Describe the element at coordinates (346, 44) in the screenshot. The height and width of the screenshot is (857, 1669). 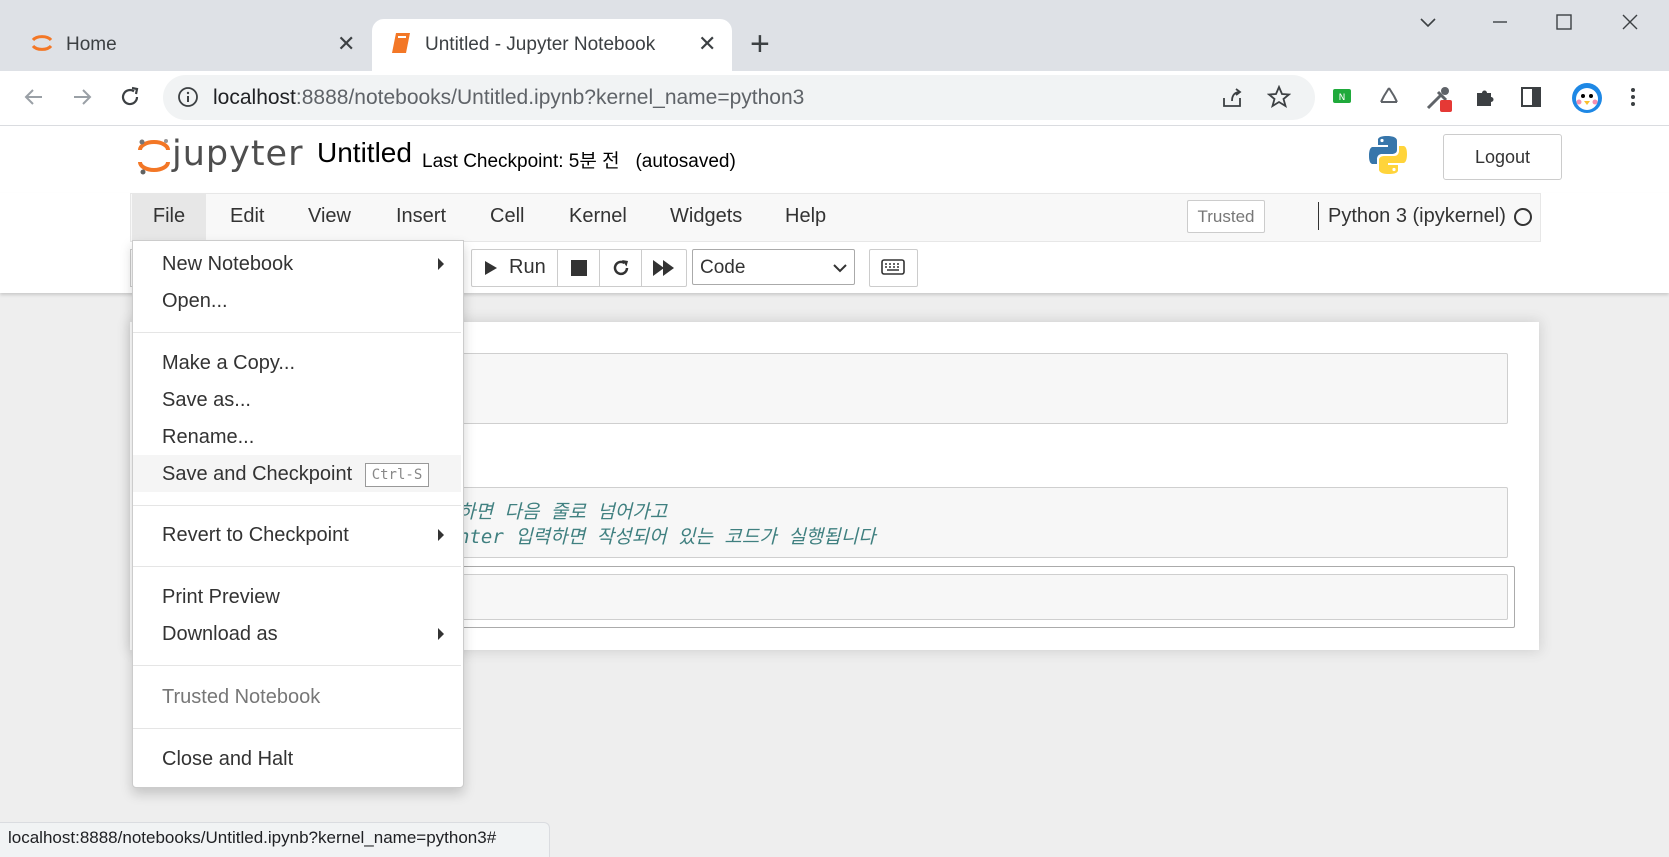
I see `tab-home-close-icon: ✕` at that location.